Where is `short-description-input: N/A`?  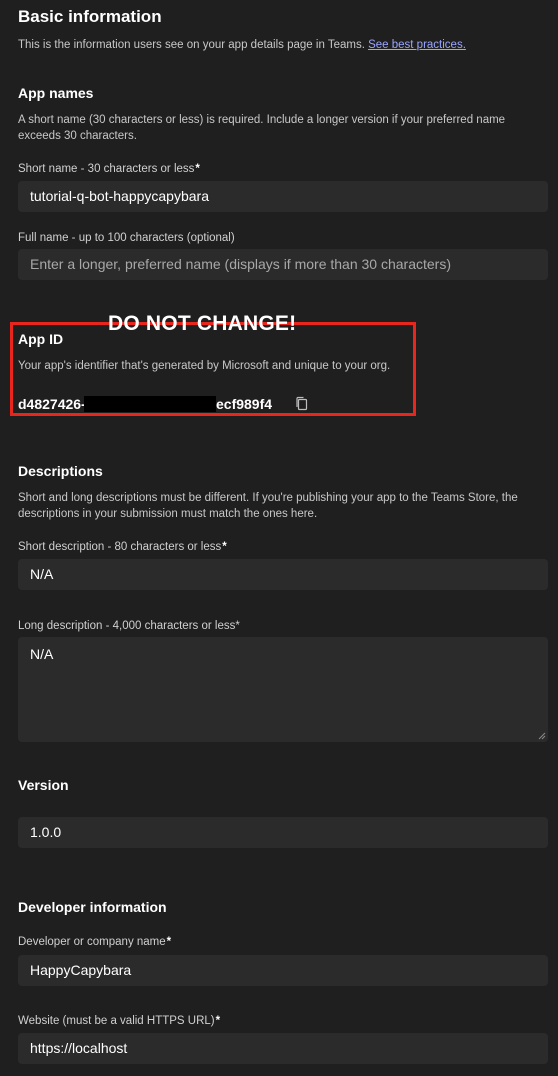 short-description-input: N/A is located at coordinates (283, 574).